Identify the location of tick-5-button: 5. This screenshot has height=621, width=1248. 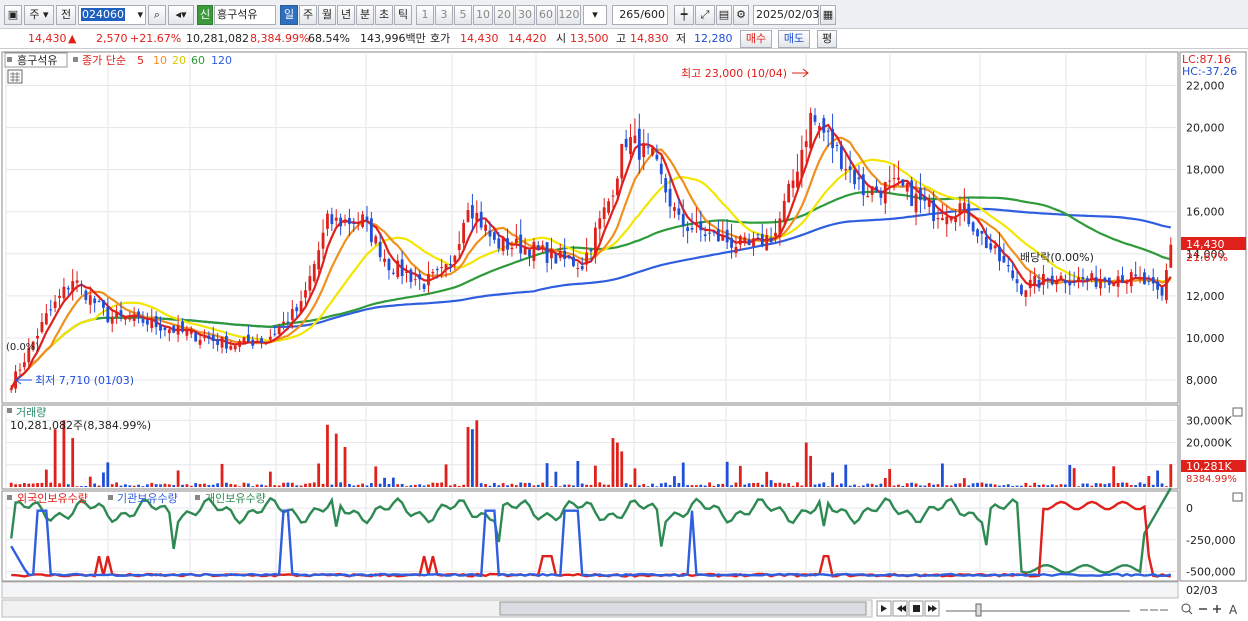
(463, 15).